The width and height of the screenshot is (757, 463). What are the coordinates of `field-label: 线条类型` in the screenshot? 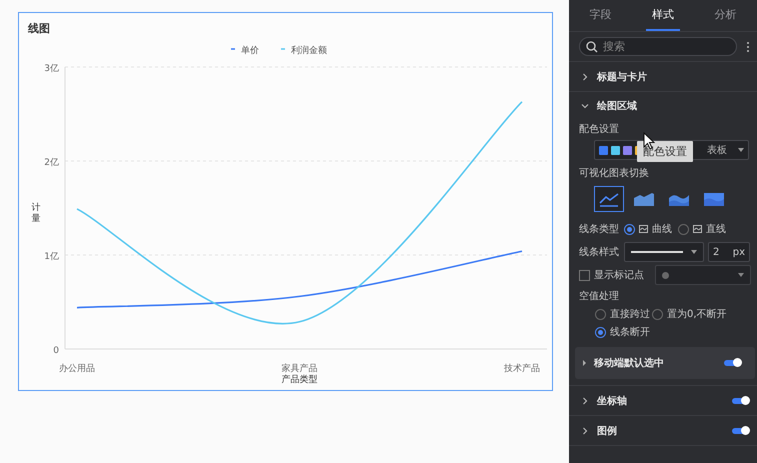 It's located at (599, 229).